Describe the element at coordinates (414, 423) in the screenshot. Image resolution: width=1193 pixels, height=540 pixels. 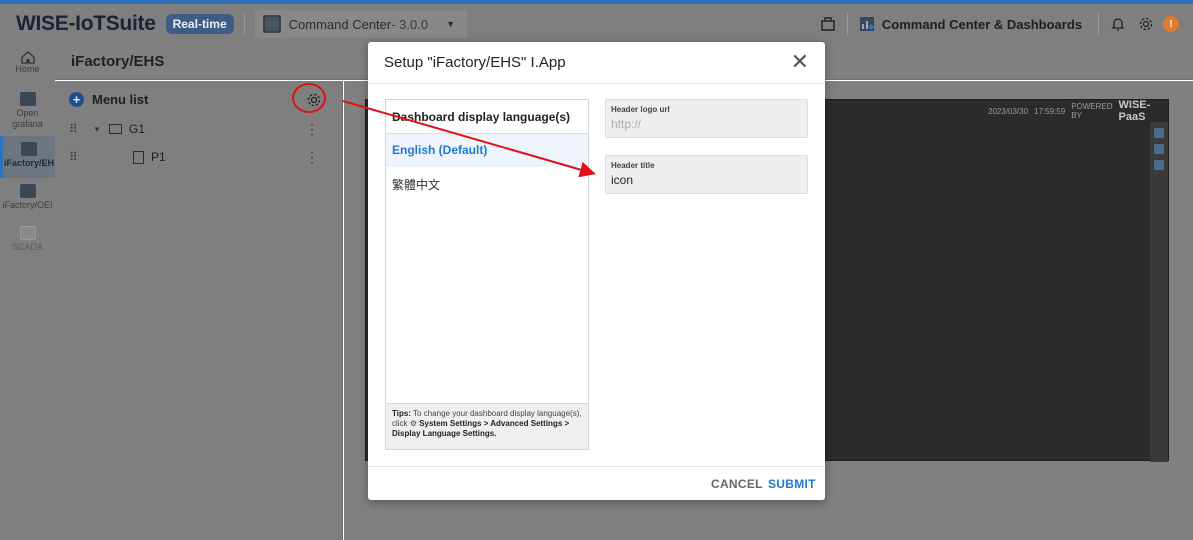
I see `gear-icon: ⚙` at that location.